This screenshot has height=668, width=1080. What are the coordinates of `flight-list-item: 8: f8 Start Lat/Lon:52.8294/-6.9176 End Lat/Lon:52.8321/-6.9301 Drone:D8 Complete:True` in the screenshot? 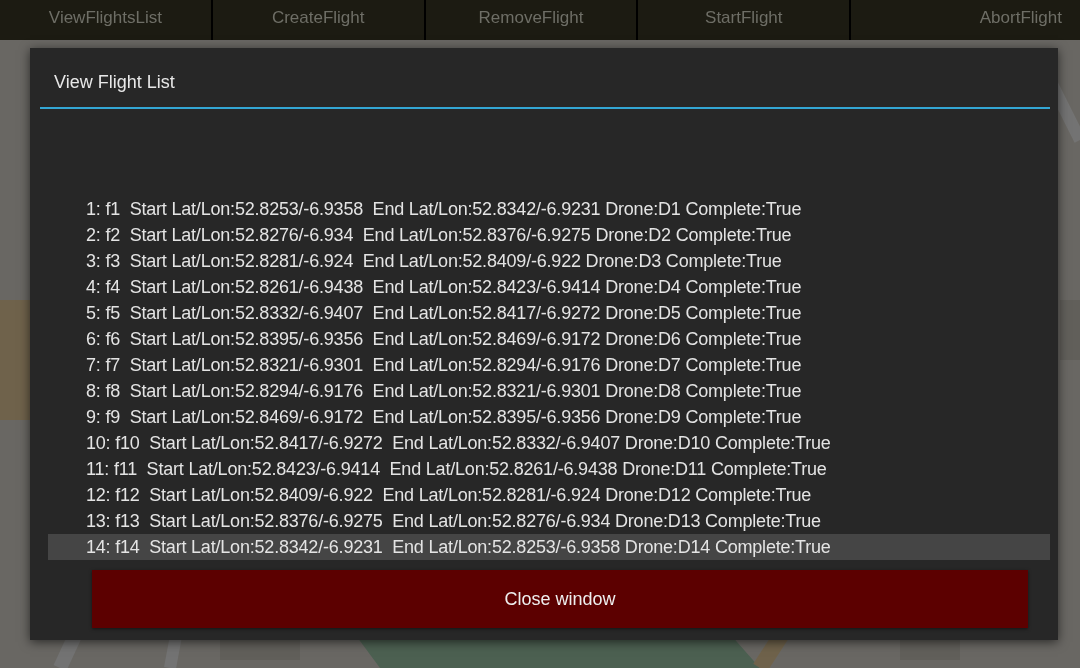 It's located at (549, 391).